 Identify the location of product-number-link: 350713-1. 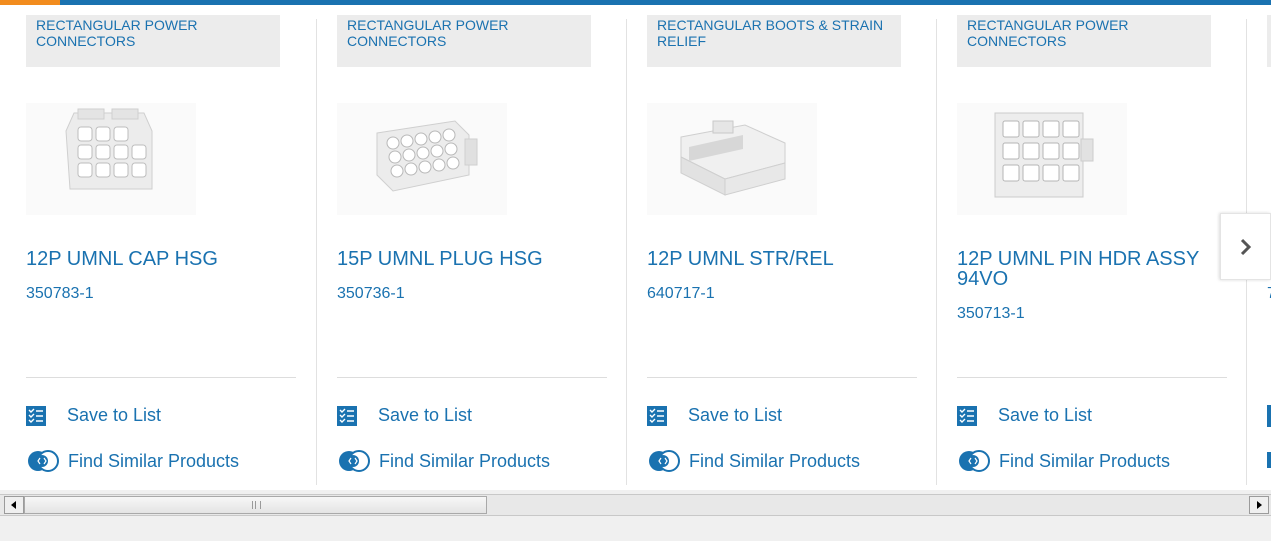
(991, 314).